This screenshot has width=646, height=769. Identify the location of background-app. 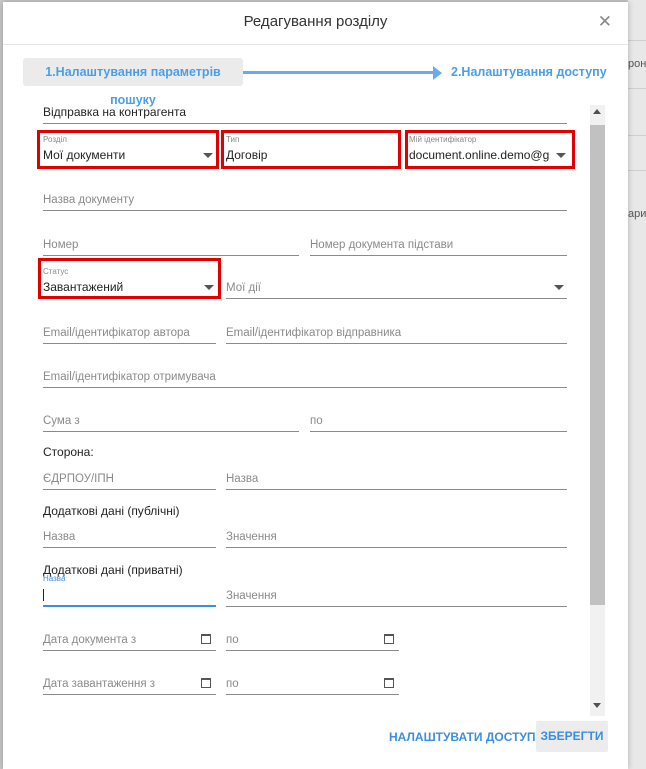
(637, 384).